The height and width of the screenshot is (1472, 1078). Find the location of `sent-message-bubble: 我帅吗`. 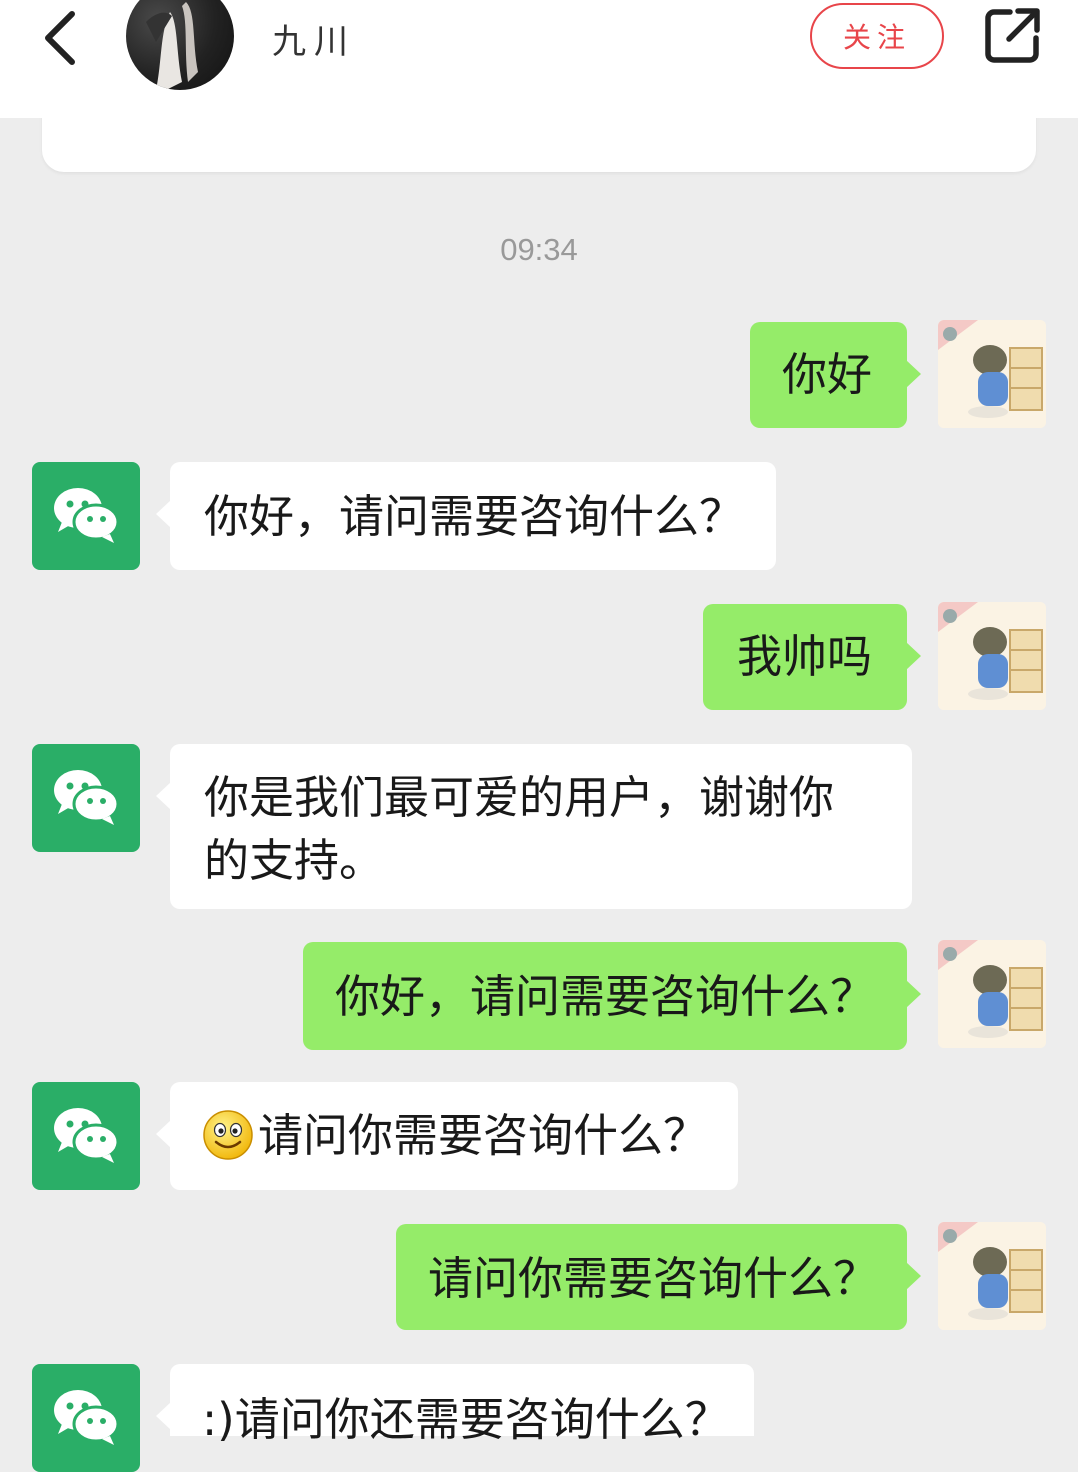

sent-message-bubble: 我帅吗 is located at coordinates (812, 657).